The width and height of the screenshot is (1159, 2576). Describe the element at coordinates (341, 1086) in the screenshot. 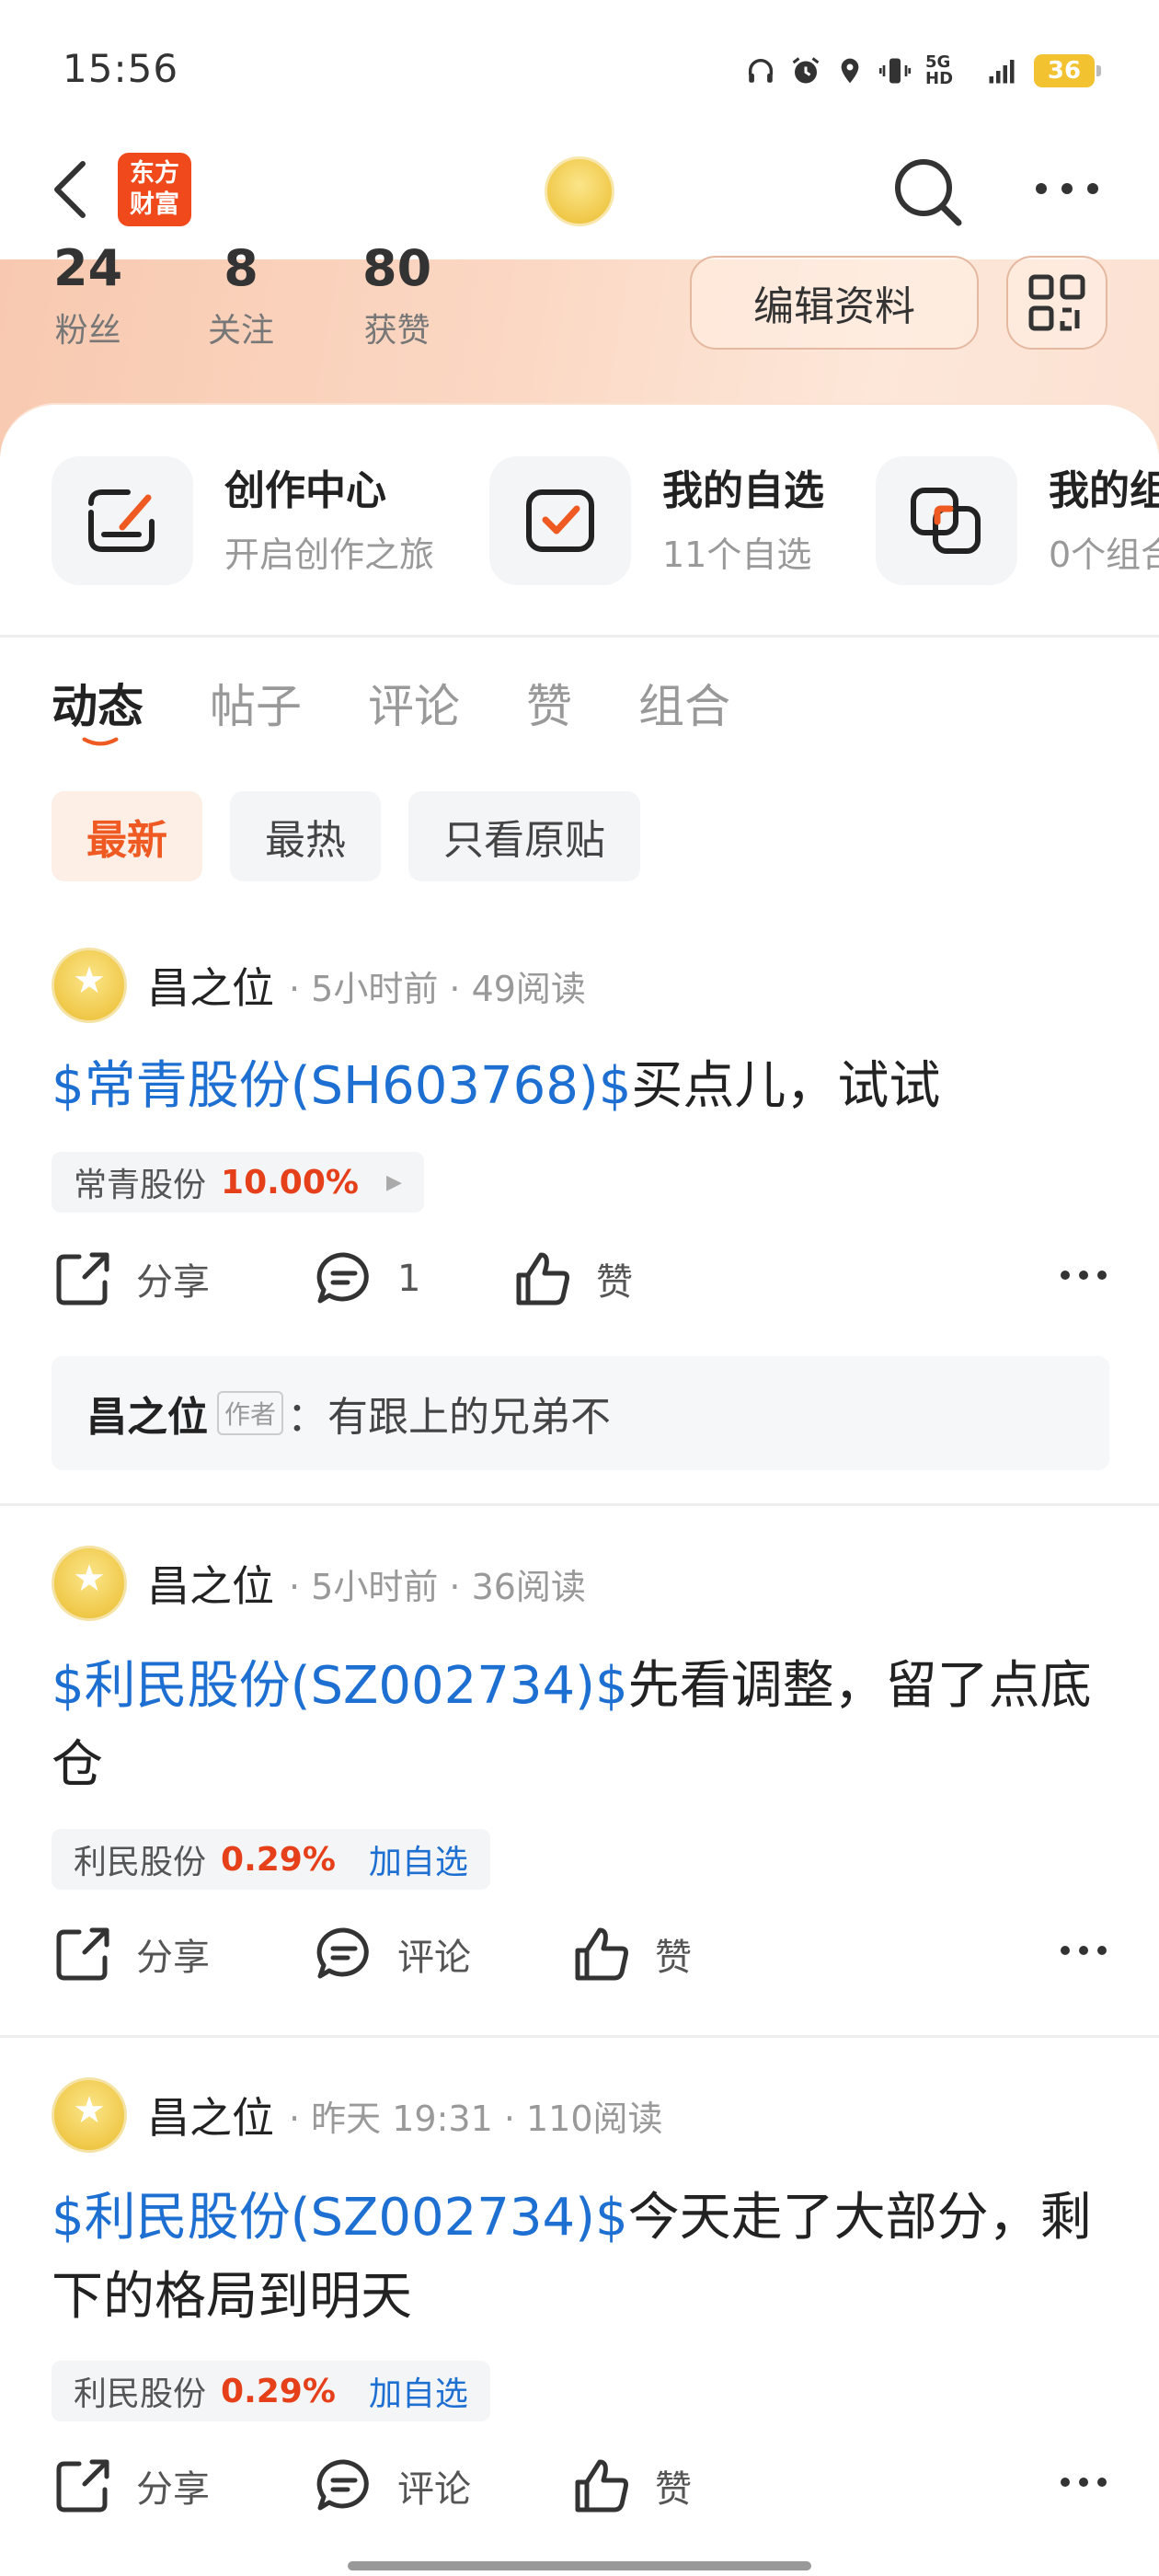

I see `stock-link: $常青股份(SH603768)$` at that location.